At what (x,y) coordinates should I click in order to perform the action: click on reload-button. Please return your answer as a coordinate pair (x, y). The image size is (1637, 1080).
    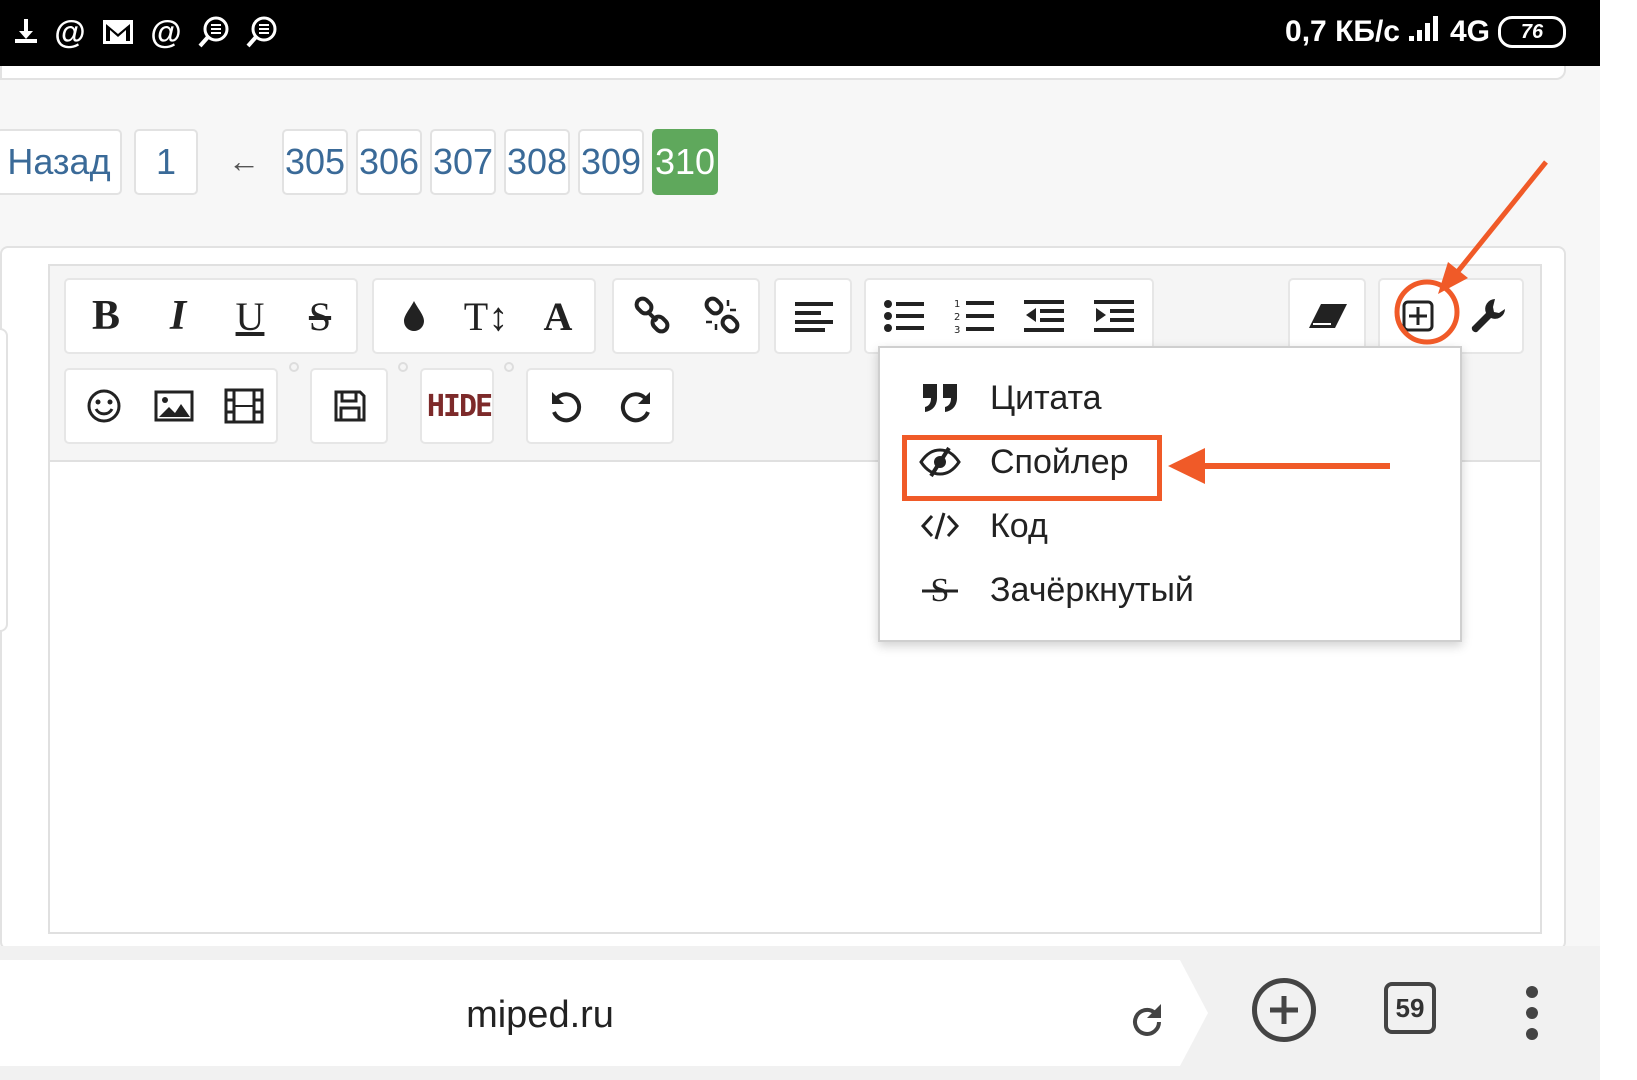
    Looking at the image, I should click on (1148, 1023).